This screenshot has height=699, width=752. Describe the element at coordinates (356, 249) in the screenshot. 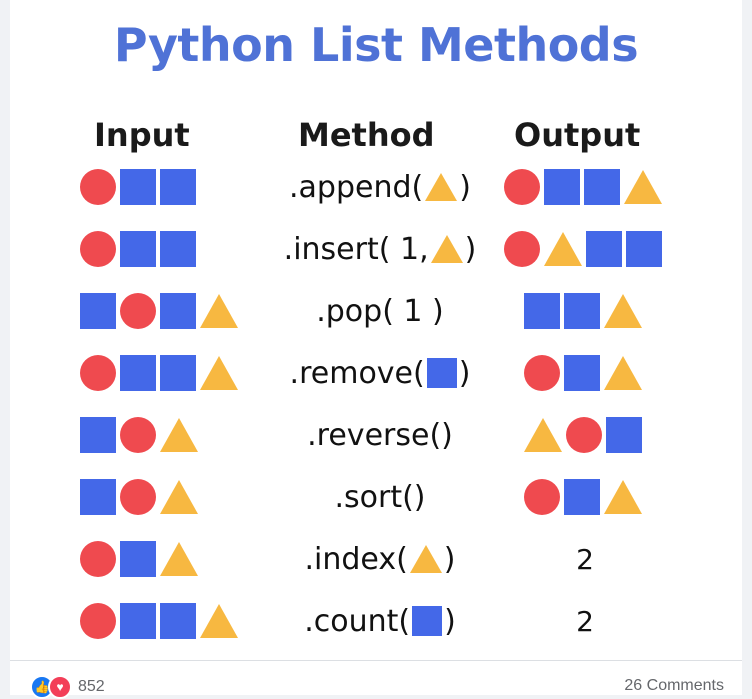

I see `method-name: .insert( 1,` at that location.